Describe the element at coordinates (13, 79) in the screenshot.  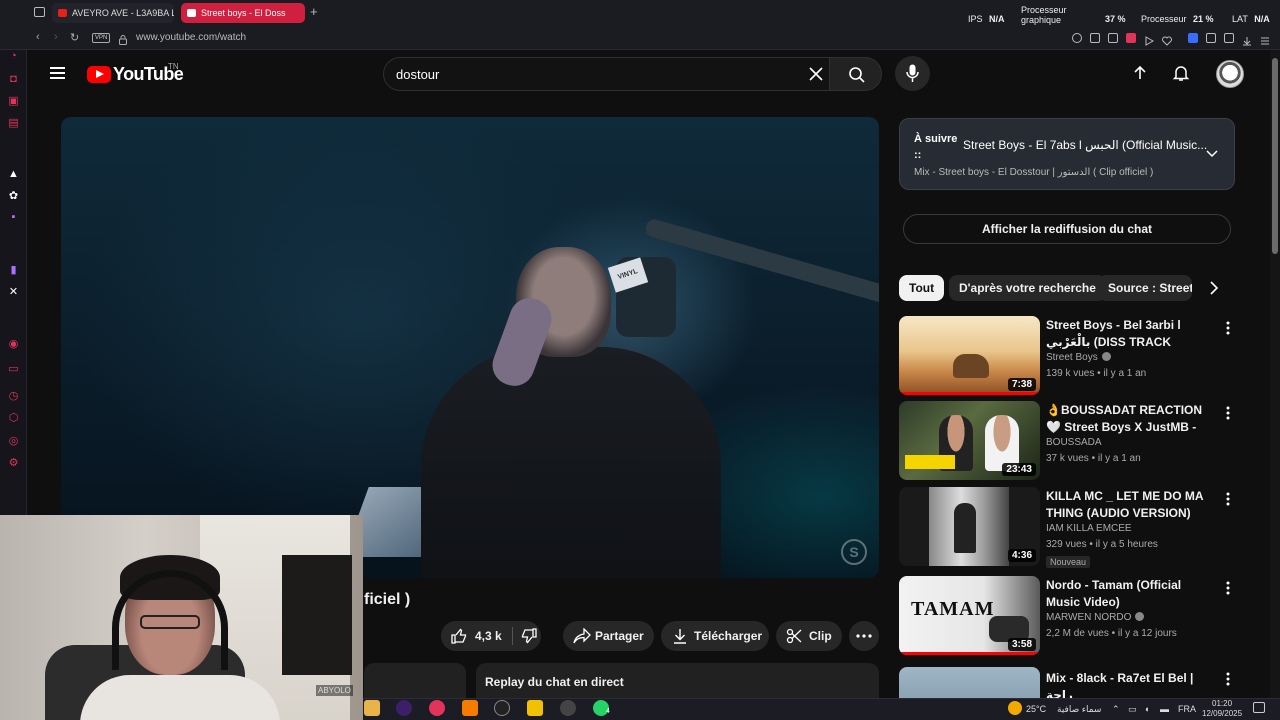
I see `instagram-icon: ◘` at that location.